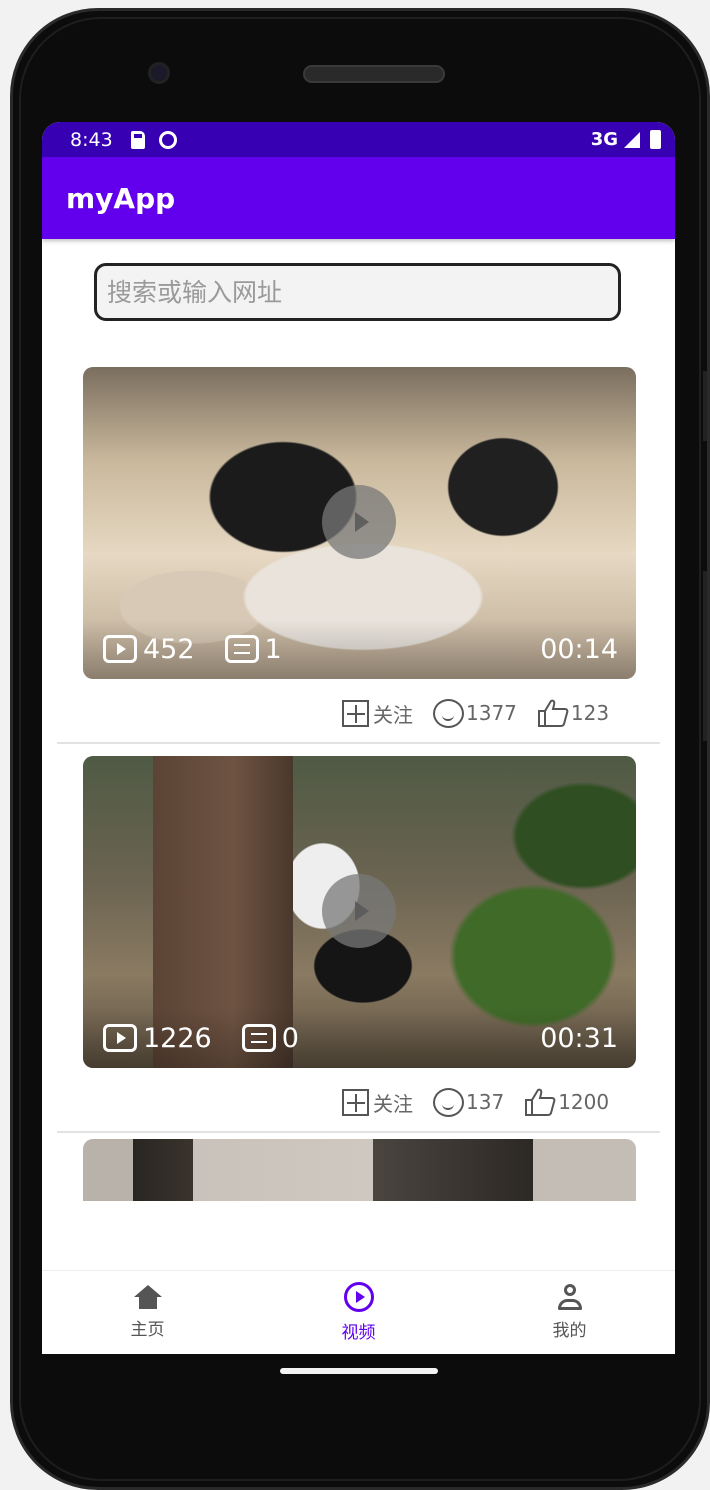 This screenshot has width=710, height=1490. Describe the element at coordinates (358, 139) in the screenshot. I see `status-bar: 8:43 3G` at that location.